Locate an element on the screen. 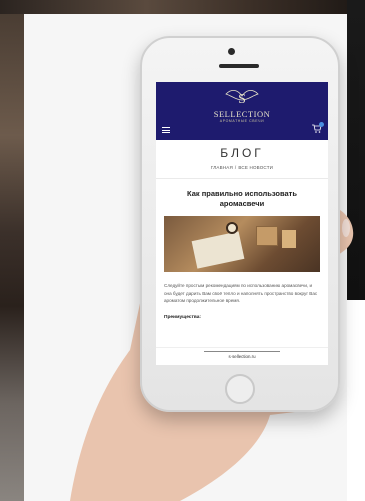 This screenshot has height=501, width=365. site-header: S SELLECTION АРОМАТНЫЕ СВЕЧИ is located at coordinates (242, 111).